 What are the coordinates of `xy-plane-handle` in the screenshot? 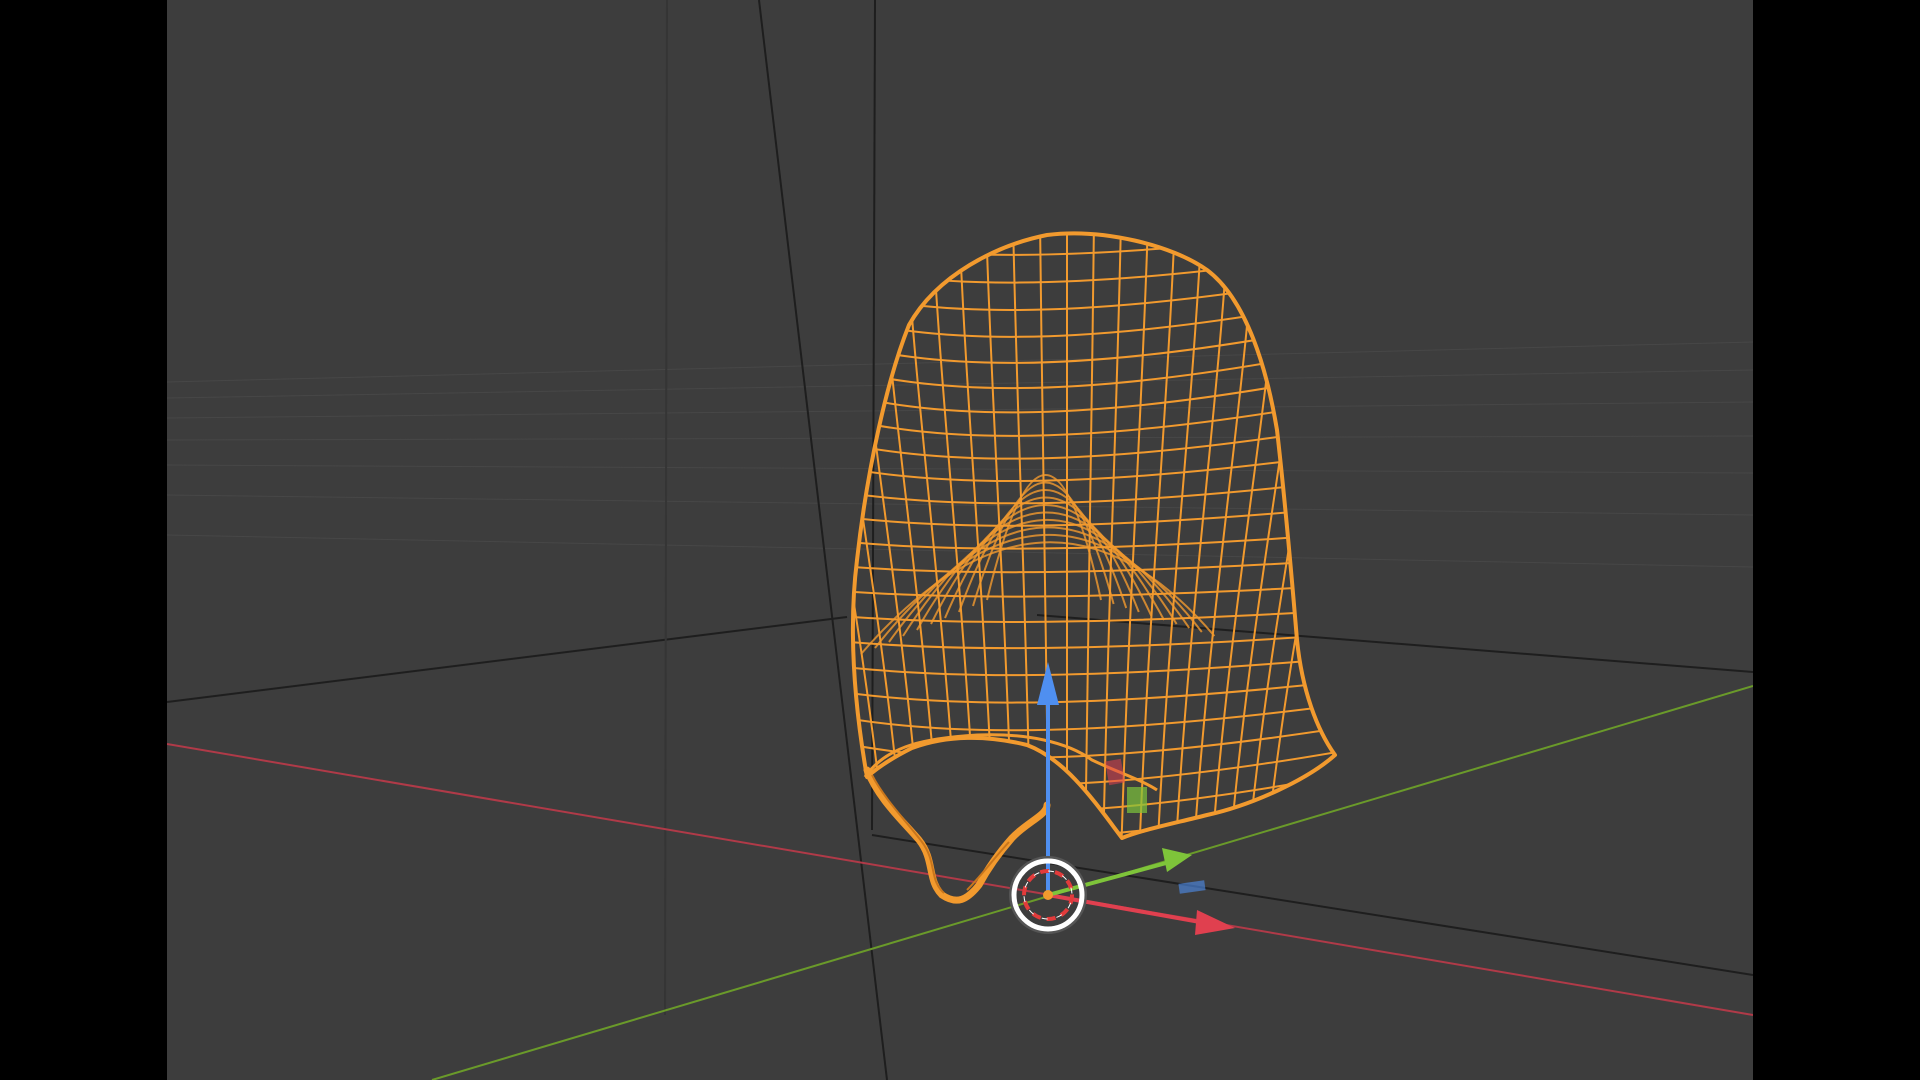 It's located at (1192, 887).